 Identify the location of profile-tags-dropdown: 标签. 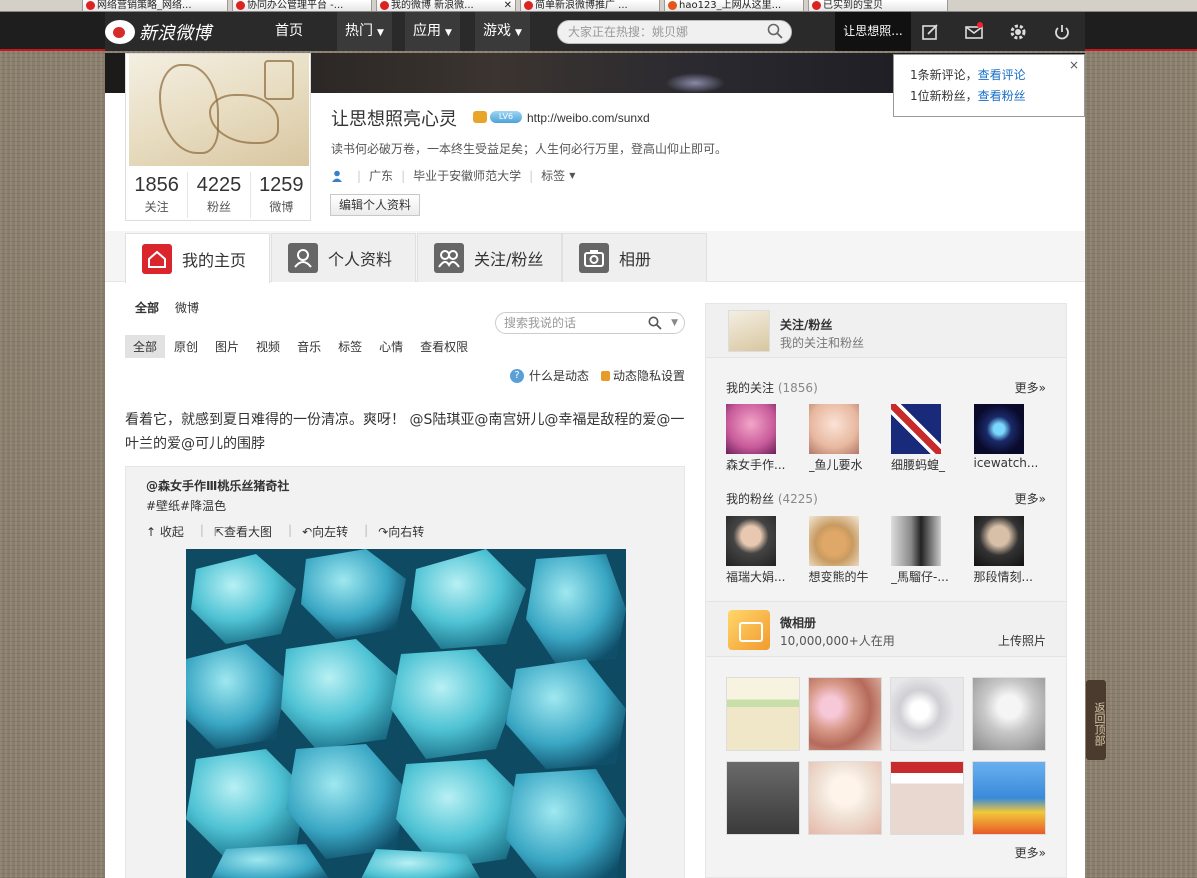
(553, 175).